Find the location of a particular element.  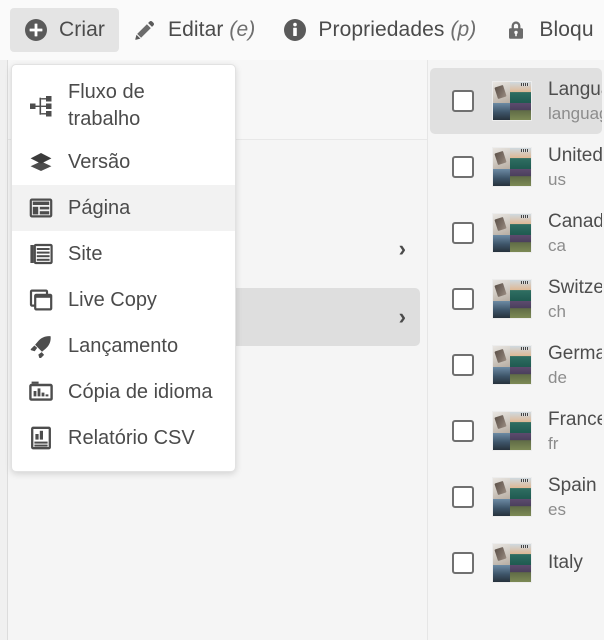

layers-icon is located at coordinates (41, 162).